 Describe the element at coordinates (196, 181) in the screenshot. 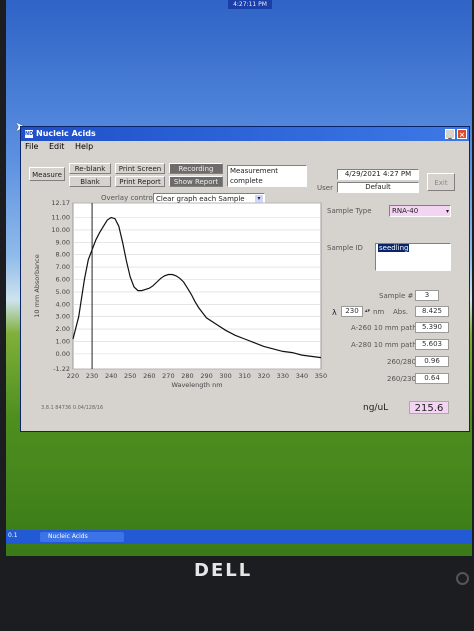

I see `show-report-button: Show Report` at that location.